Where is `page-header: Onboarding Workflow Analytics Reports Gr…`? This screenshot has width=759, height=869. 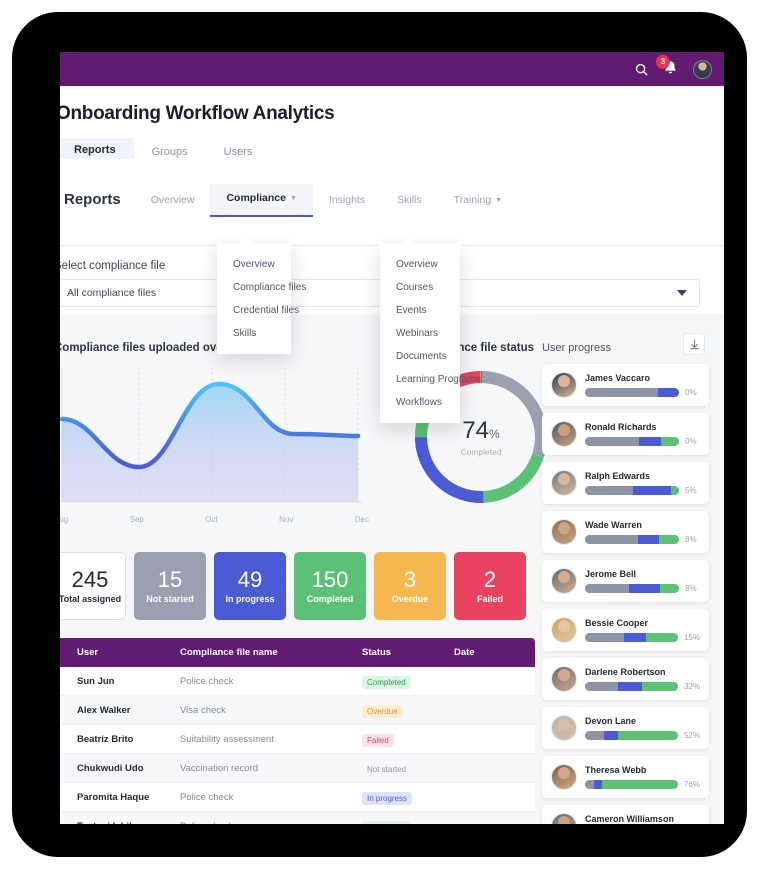
page-header: Onboarding Workflow Analytics Reports Gr… is located at coordinates (392, 126).